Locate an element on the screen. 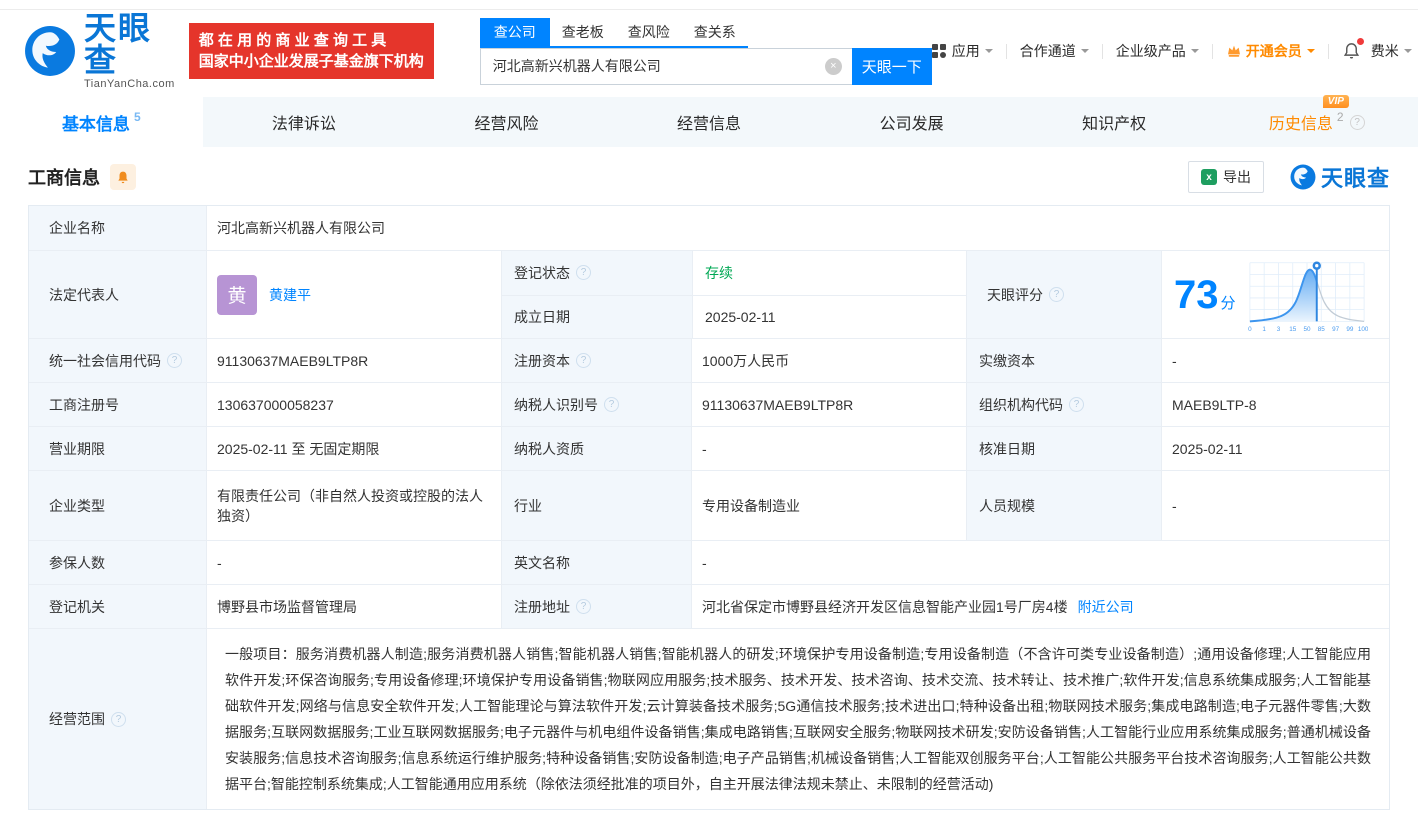 The width and height of the screenshot is (1418, 815). tab-business-info: 经营信息 is located at coordinates (709, 122).